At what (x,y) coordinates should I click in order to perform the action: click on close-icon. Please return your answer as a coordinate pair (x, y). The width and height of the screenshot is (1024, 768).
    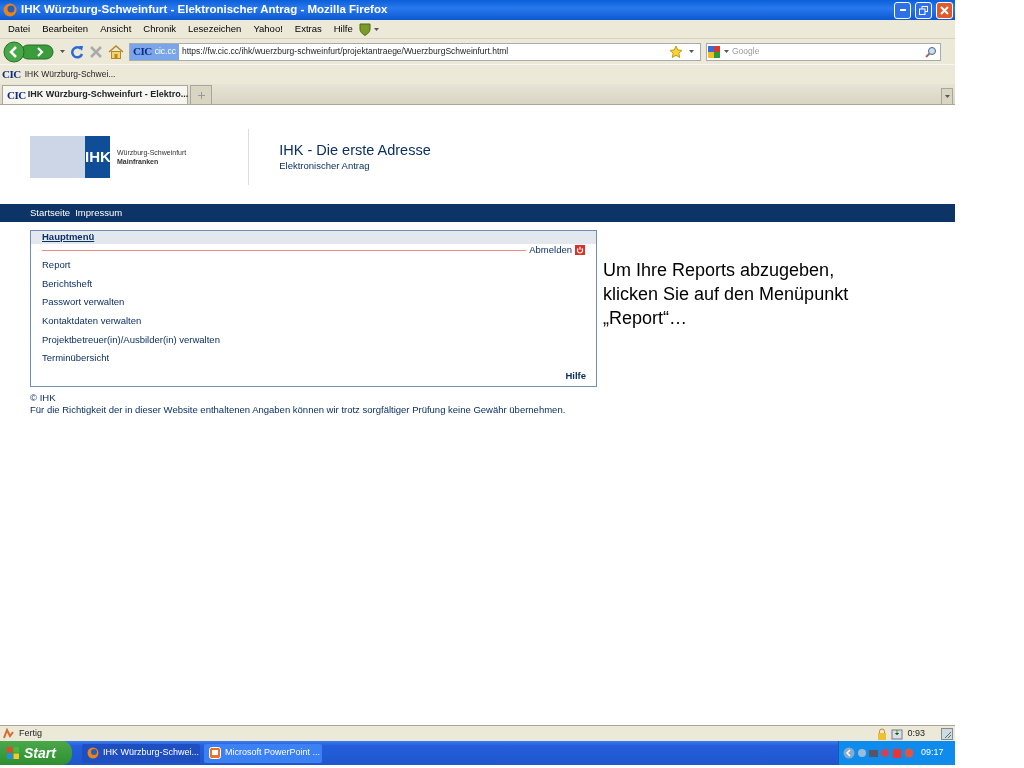
    Looking at the image, I should click on (944, 10).